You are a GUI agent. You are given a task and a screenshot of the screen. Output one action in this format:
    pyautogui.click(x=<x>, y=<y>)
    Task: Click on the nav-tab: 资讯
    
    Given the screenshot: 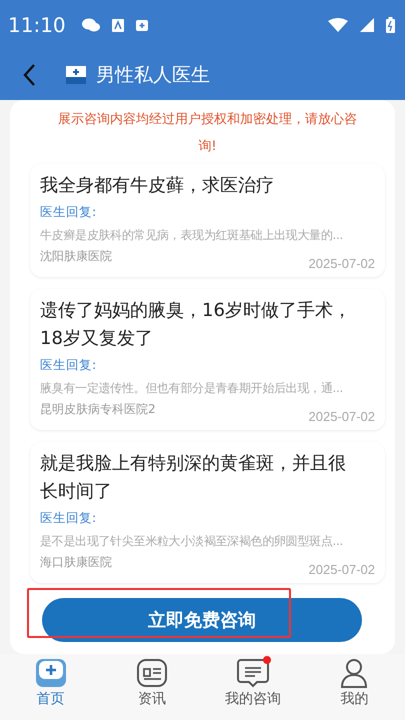 What is the action you would take?
    pyautogui.click(x=151, y=687)
    